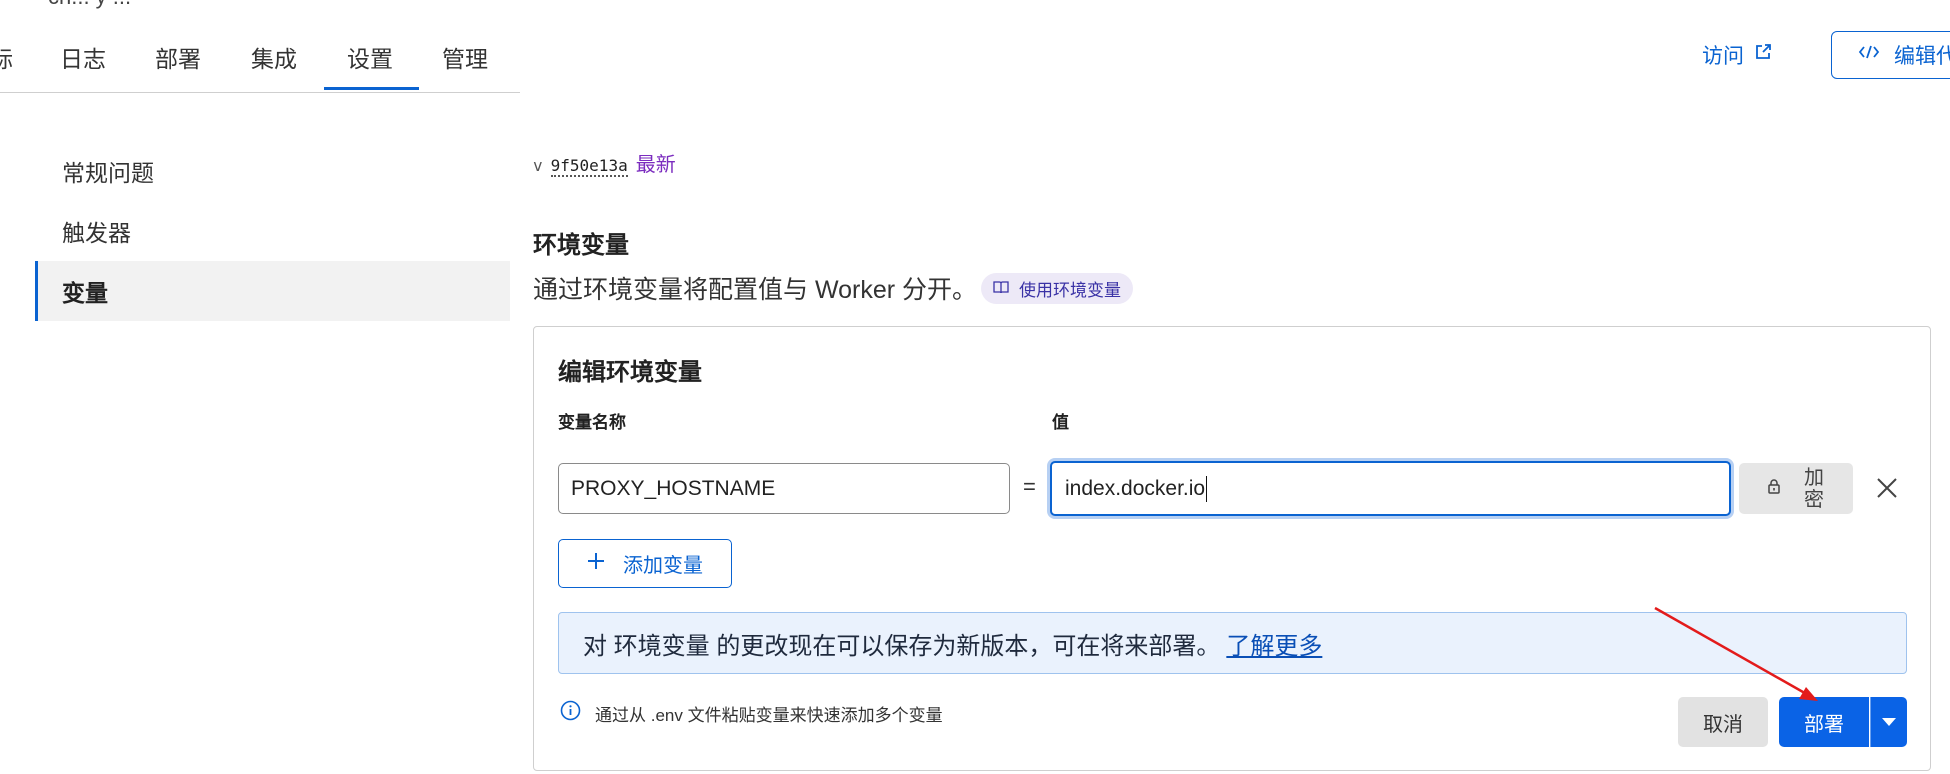 This screenshot has width=1950, height=774. I want to click on banner-text: 对 环境变量 的更改现在可以保存为新版本，可在将来部署。, so click(902, 646).